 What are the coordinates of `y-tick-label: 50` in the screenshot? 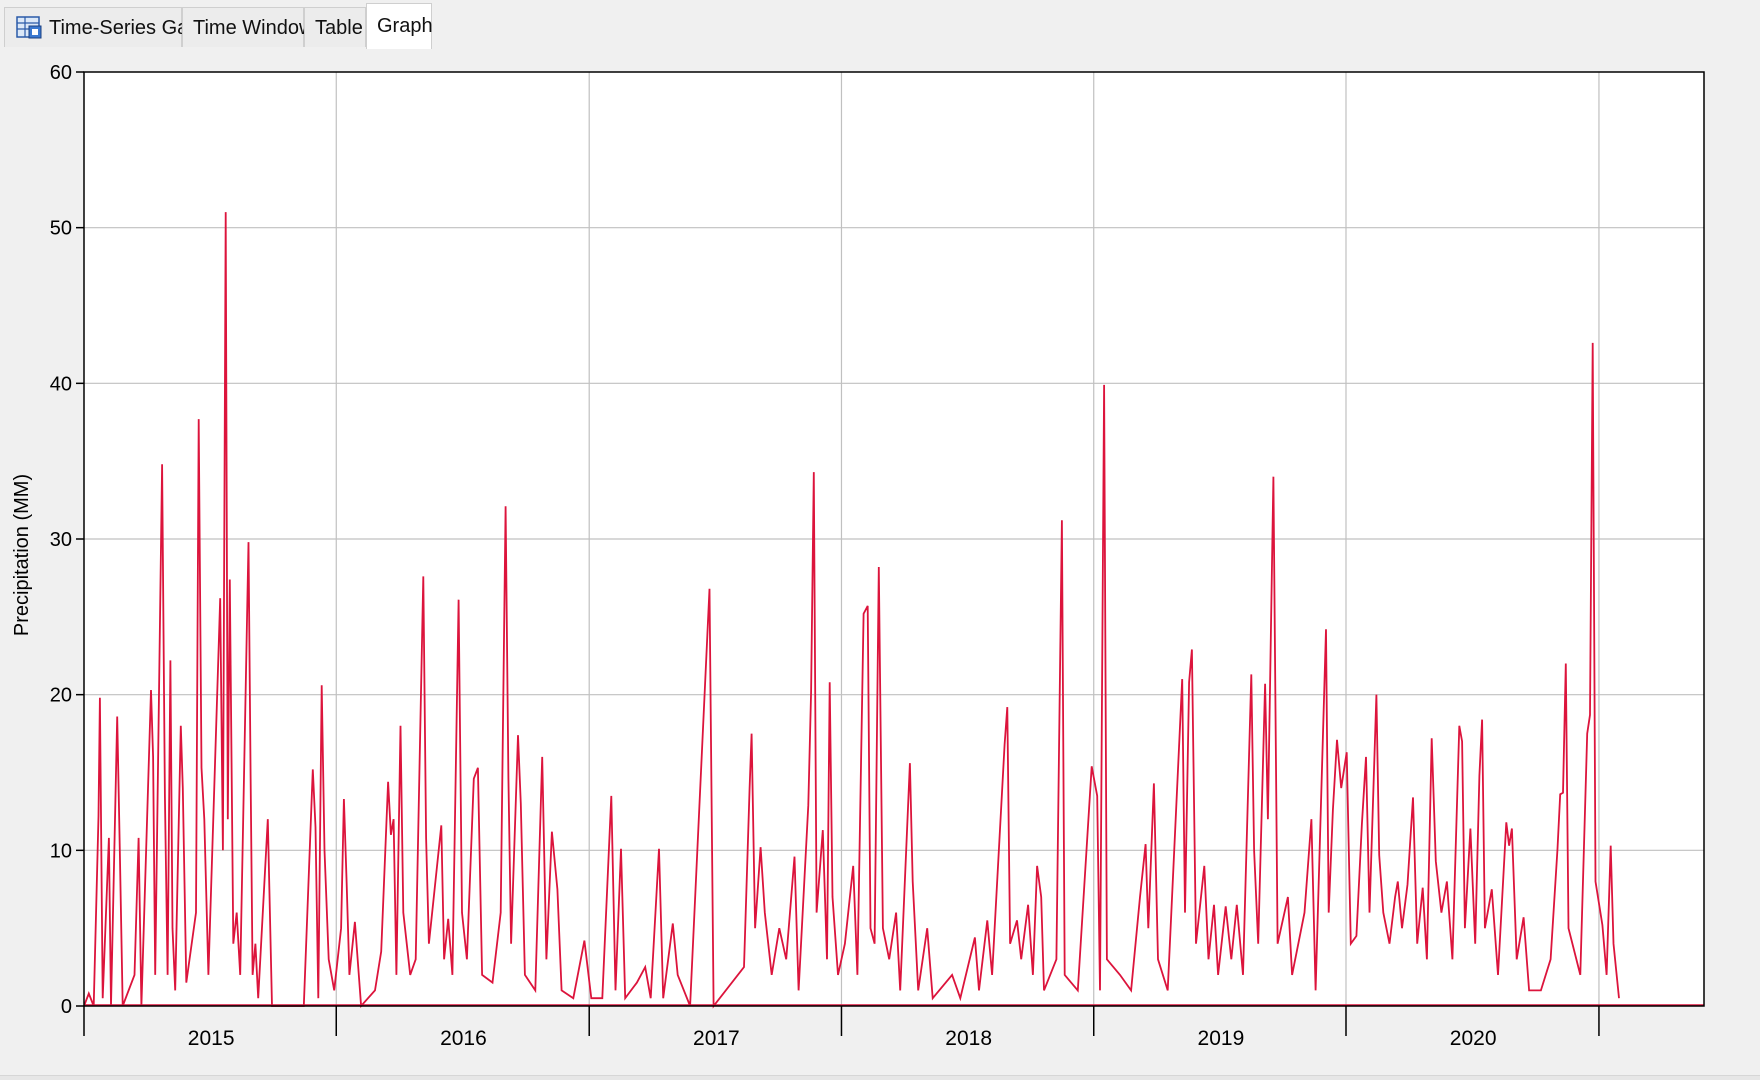 It's located at (61, 229).